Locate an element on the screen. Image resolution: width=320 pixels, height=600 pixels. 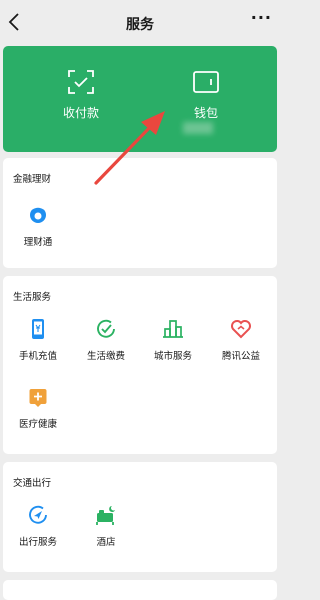
licaitong-button: 理财通 is located at coordinates (38, 226).